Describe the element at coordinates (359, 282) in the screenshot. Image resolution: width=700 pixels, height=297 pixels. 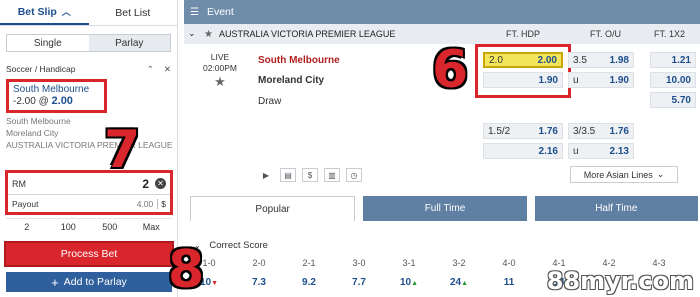
I see `score-odds: 7.7` at that location.